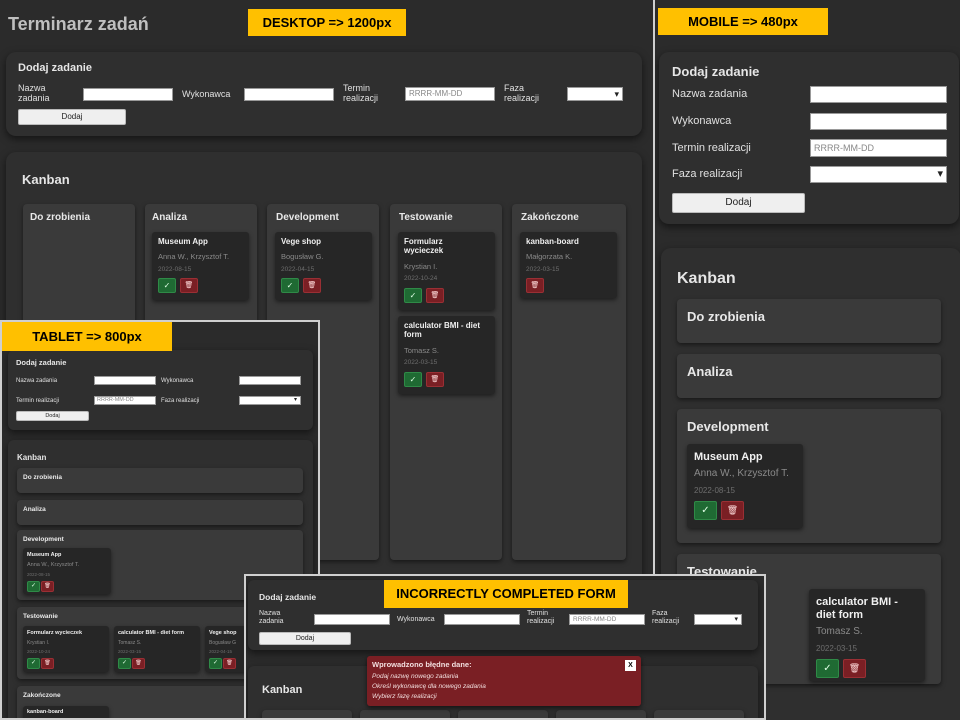 The image size is (960, 720). What do you see at coordinates (699, 714) in the screenshot?
I see `column-done` at bounding box center [699, 714].